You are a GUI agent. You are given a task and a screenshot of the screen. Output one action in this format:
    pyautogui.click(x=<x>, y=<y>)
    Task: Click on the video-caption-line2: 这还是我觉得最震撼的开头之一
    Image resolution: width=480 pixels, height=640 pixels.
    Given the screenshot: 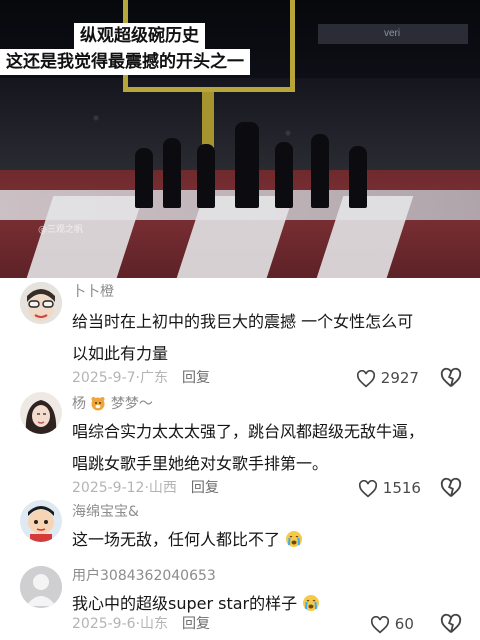 What is the action you would take?
    pyautogui.click(x=125, y=62)
    